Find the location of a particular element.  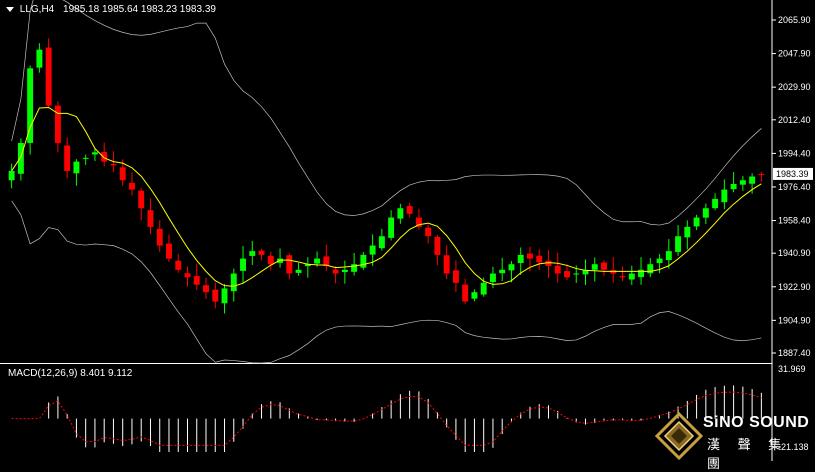

macd-label: MACD(12,26,9) 8.401 9.112 is located at coordinates (70, 373).